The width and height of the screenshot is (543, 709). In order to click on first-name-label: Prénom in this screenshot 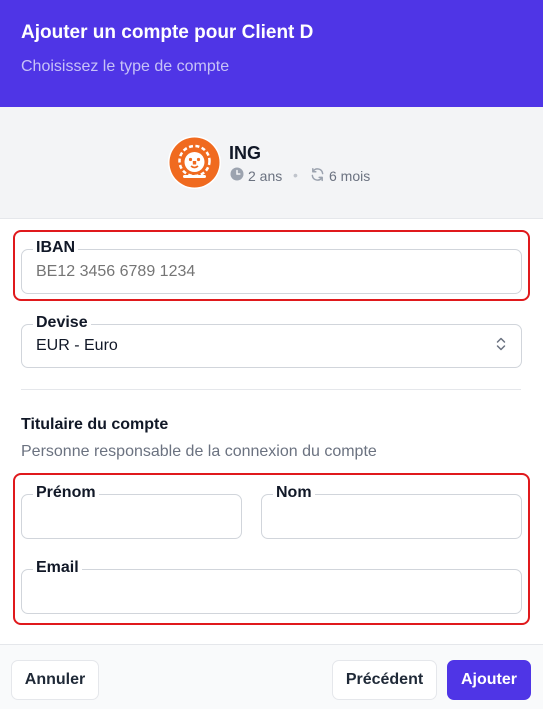, I will do `click(66, 493)`.